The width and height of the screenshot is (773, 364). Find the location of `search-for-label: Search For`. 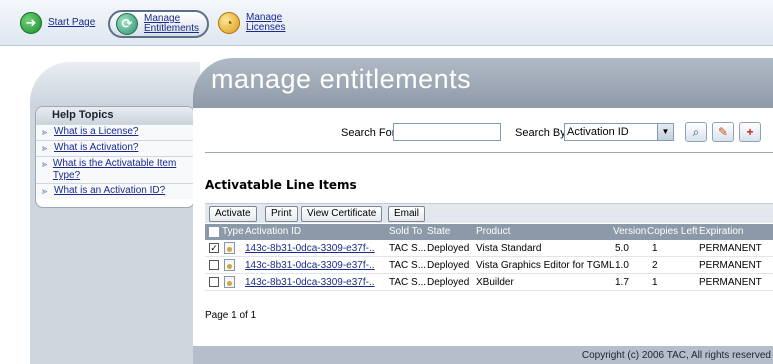

search-for-label: Search For is located at coordinates (368, 133).